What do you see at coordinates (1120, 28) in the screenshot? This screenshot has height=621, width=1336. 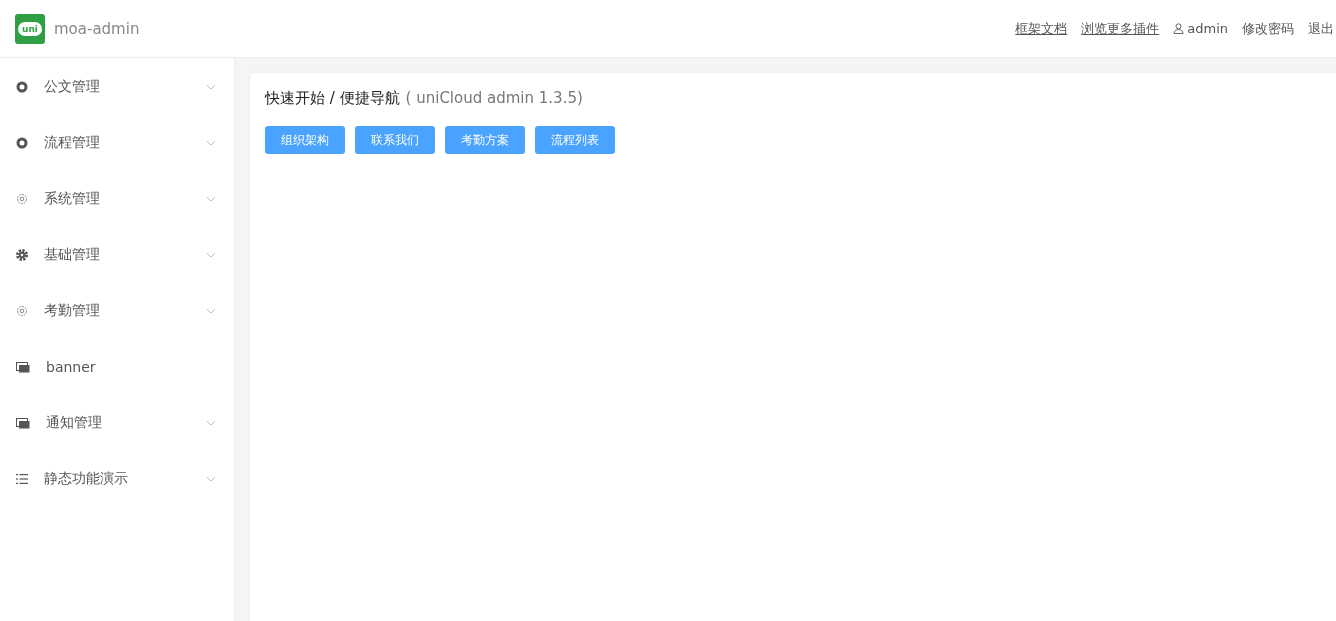 I see `header-link: 浏览更多插件` at bounding box center [1120, 28].